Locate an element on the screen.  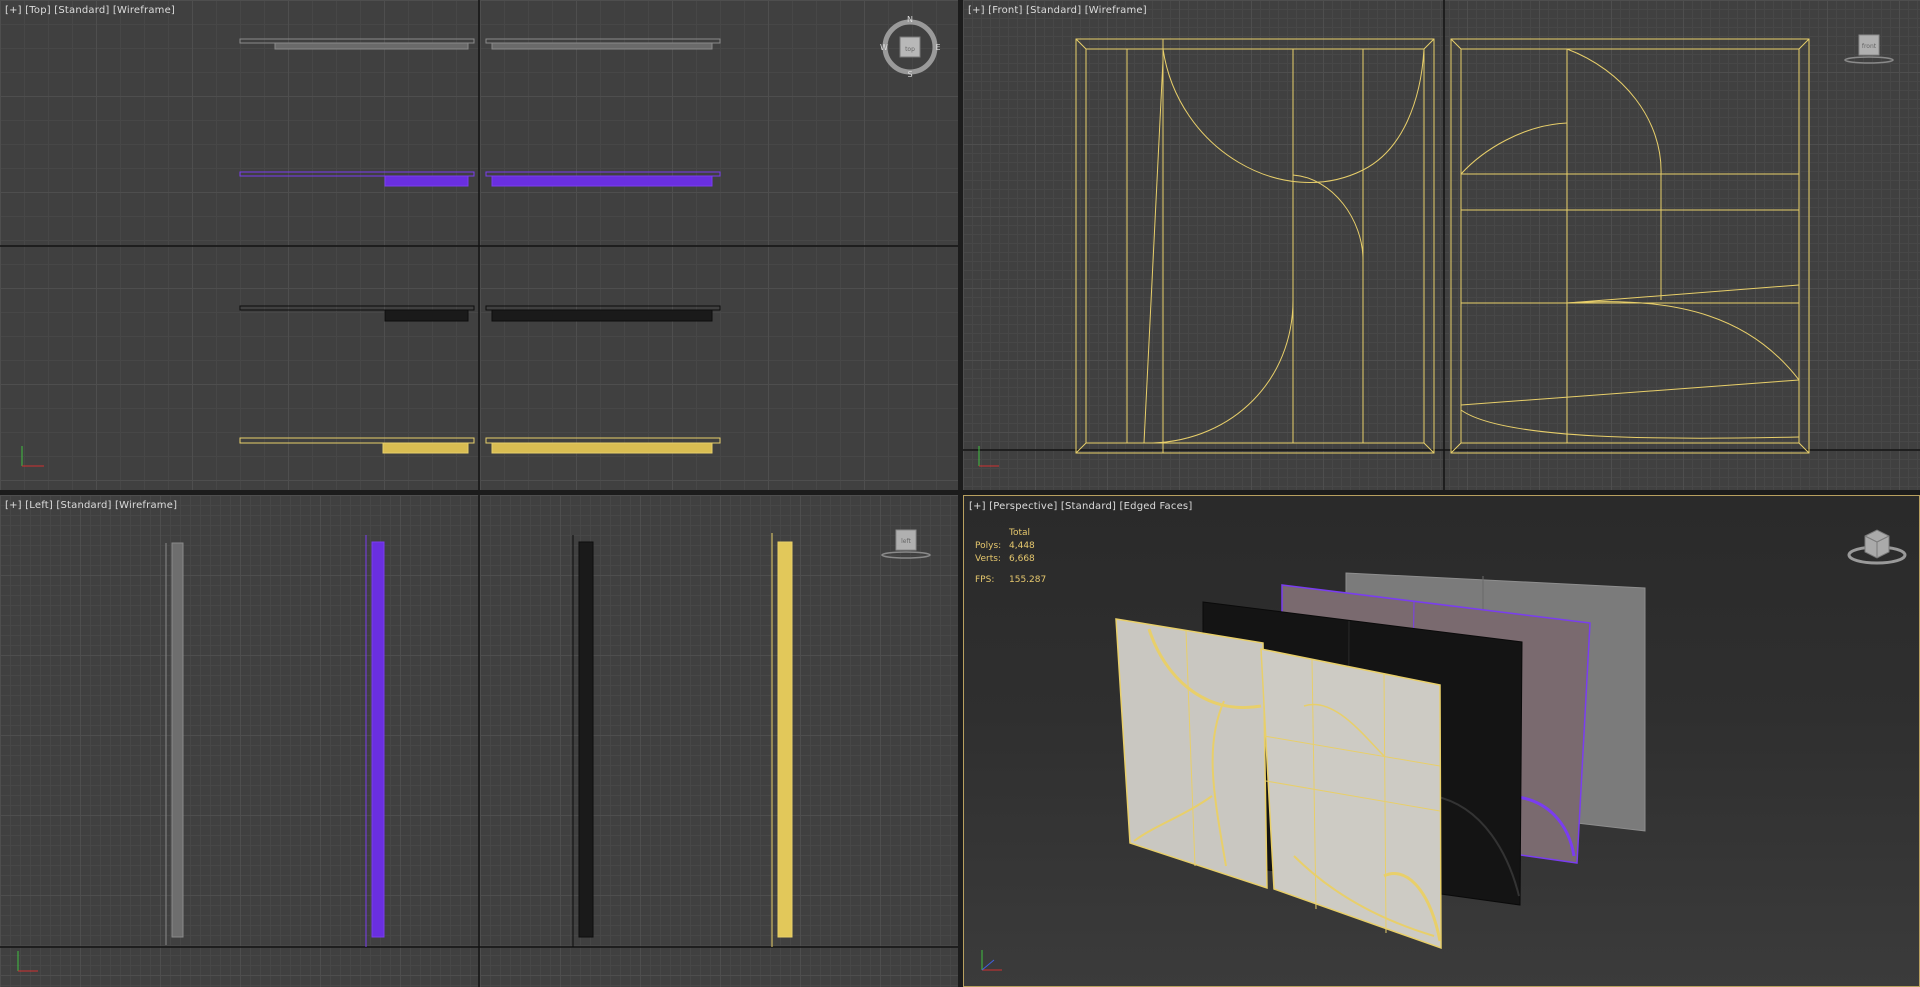
viewport-label-front: [+] [Front] [Standard] [Wireframe] is located at coordinates (1057, 10).